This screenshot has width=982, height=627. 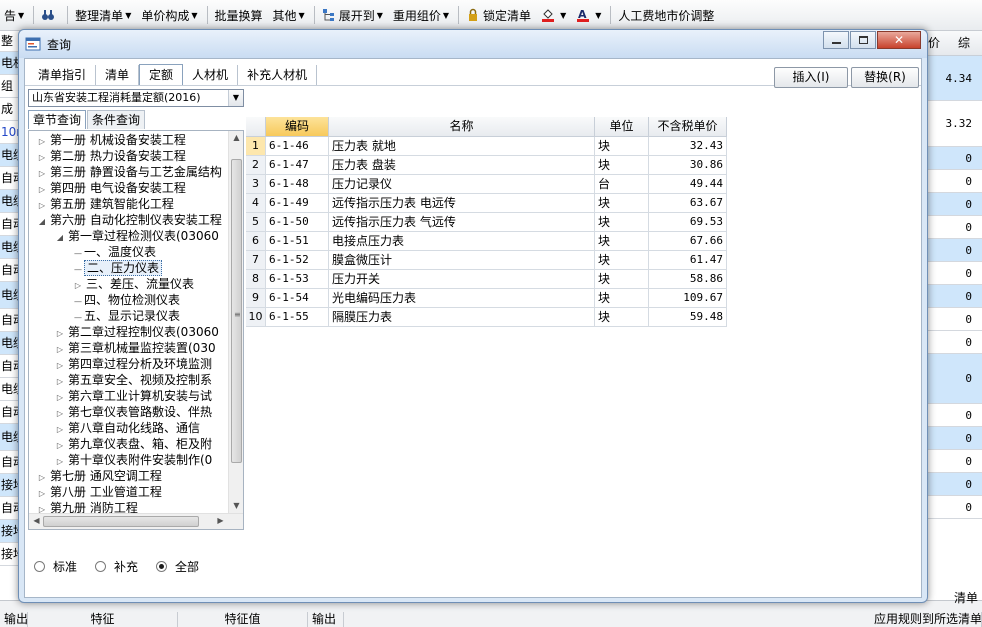 I want to click on close-button: ✕, so click(x=899, y=40).